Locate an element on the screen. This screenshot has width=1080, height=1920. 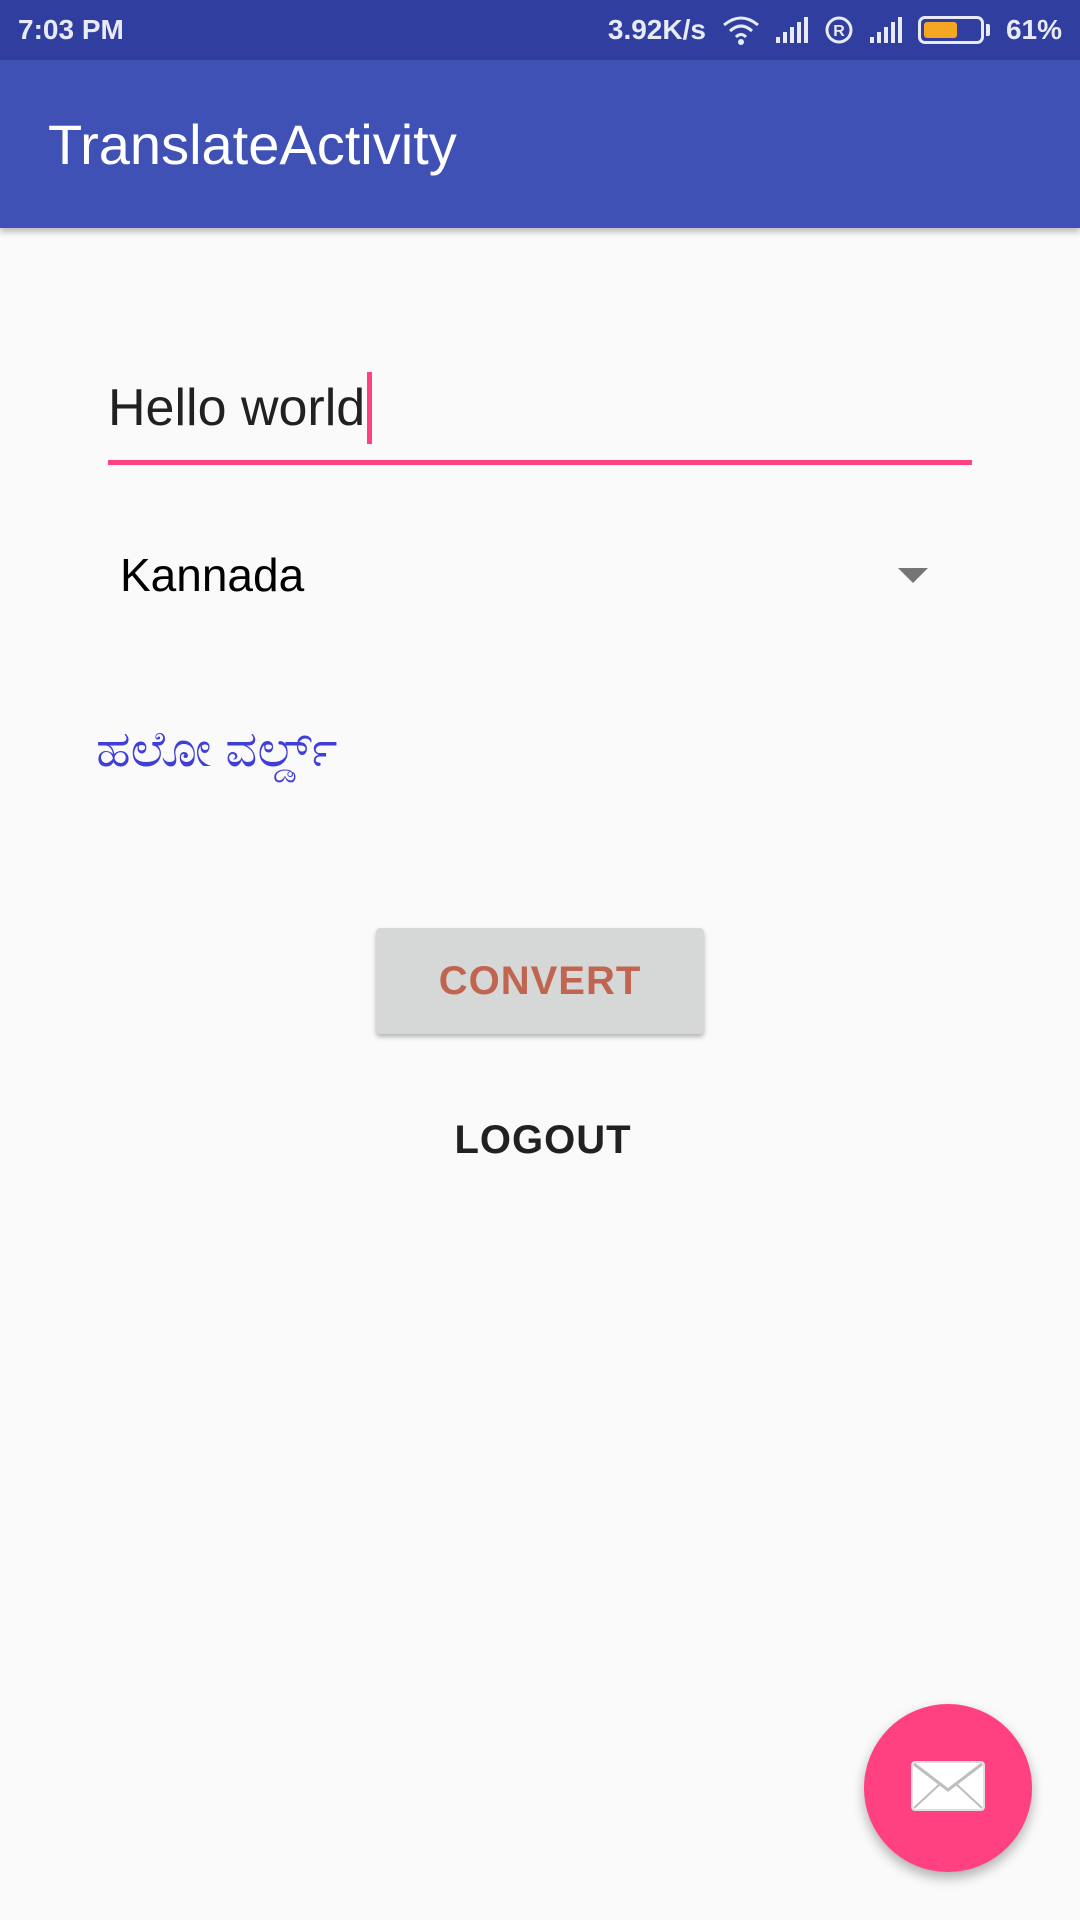
selected-language: Kannada is located at coordinates (212, 575).